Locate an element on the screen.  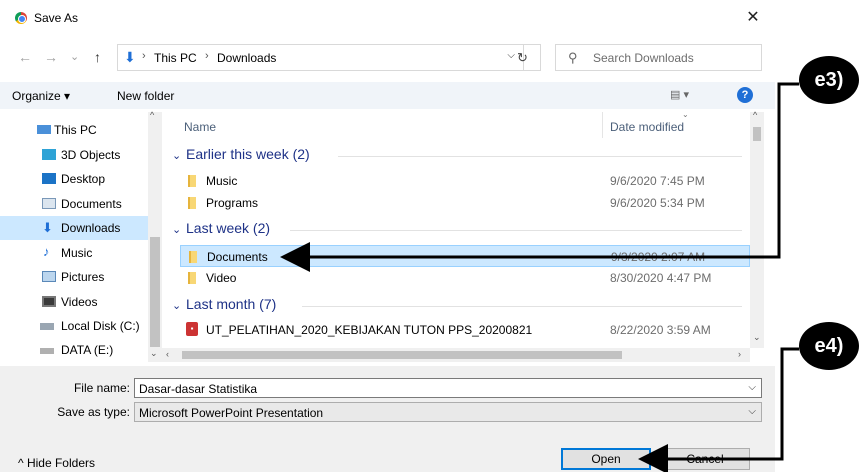
video-icon is located at coordinates (49, 301).